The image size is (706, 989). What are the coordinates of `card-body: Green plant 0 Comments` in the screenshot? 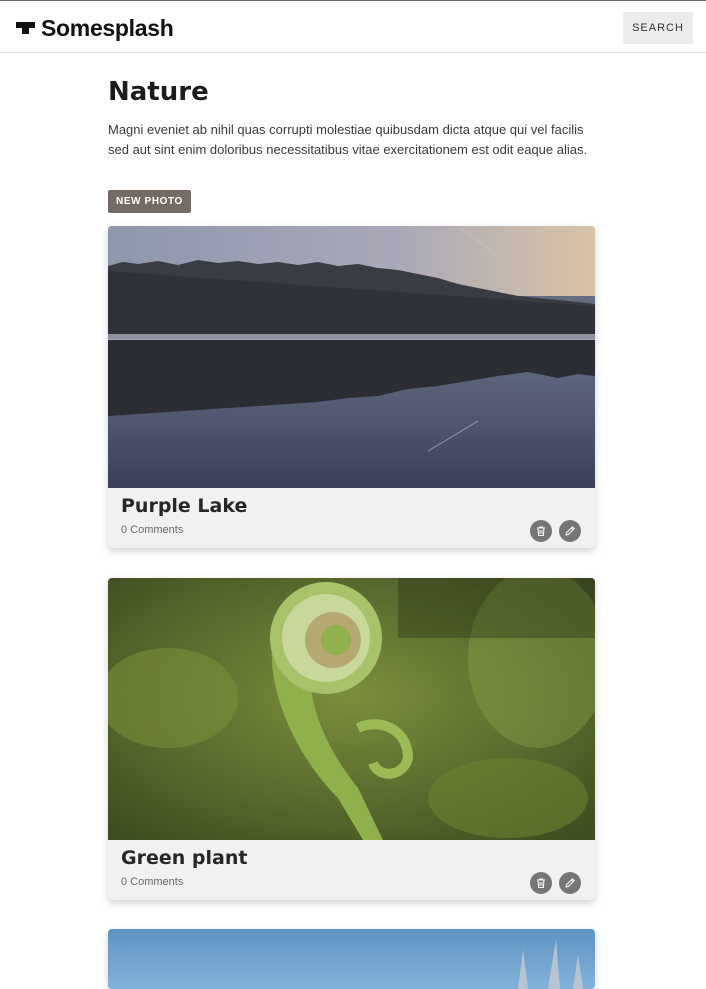 It's located at (351, 870).